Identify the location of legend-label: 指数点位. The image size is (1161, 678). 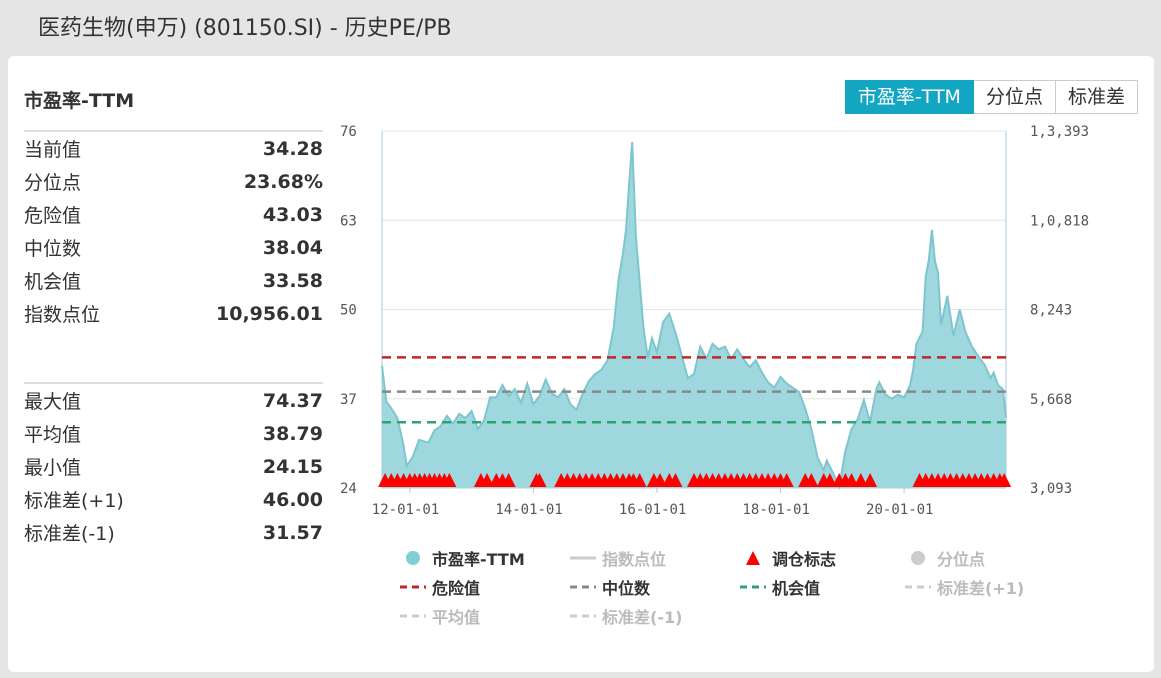
(634, 559).